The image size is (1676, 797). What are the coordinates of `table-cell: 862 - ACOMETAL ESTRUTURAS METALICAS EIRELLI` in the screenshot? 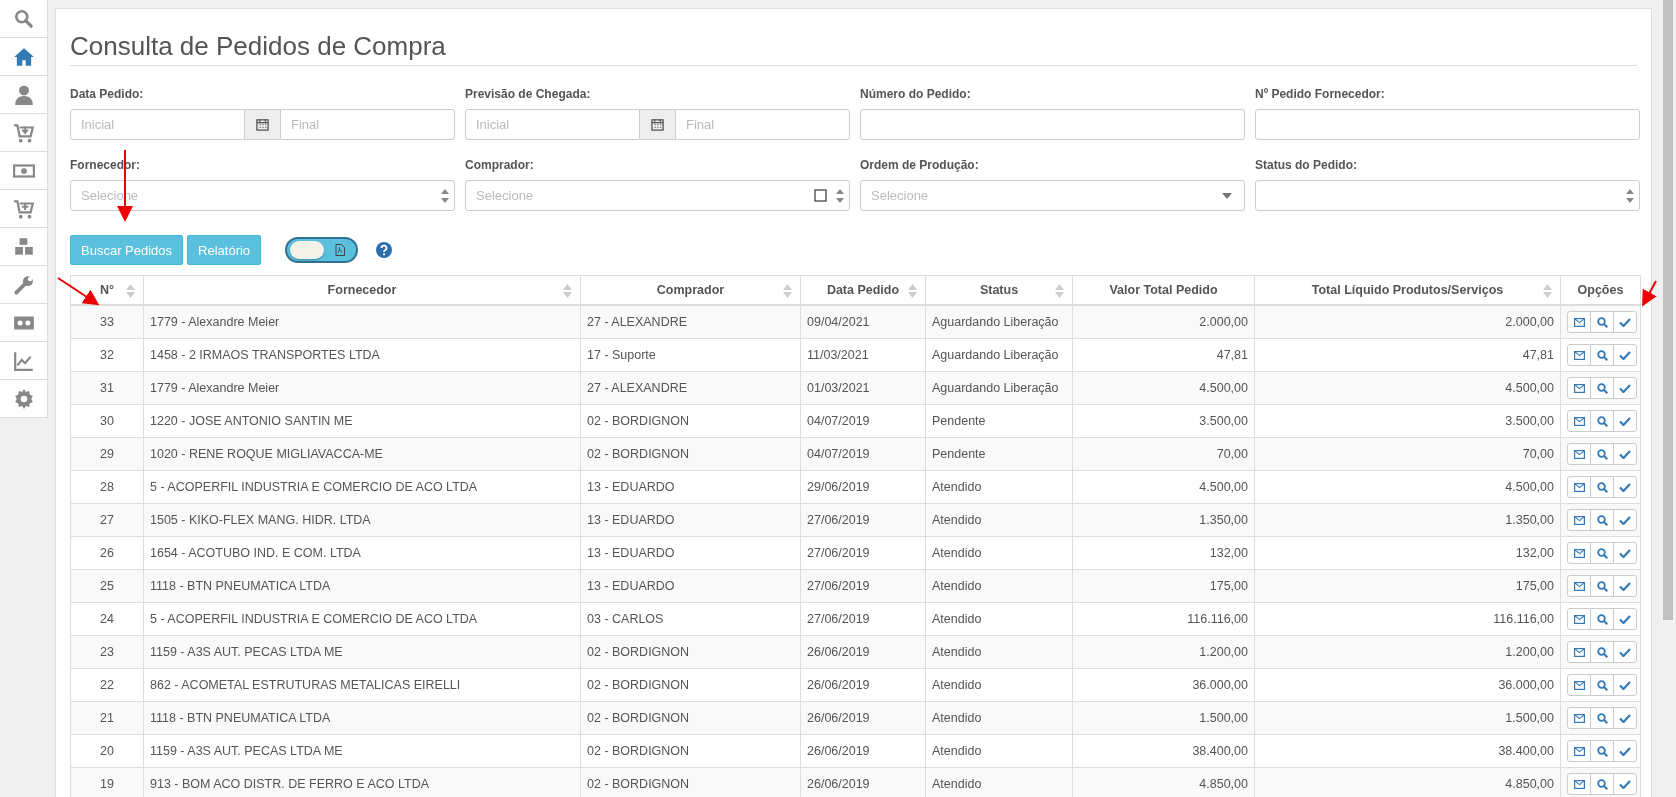 It's located at (362, 685).